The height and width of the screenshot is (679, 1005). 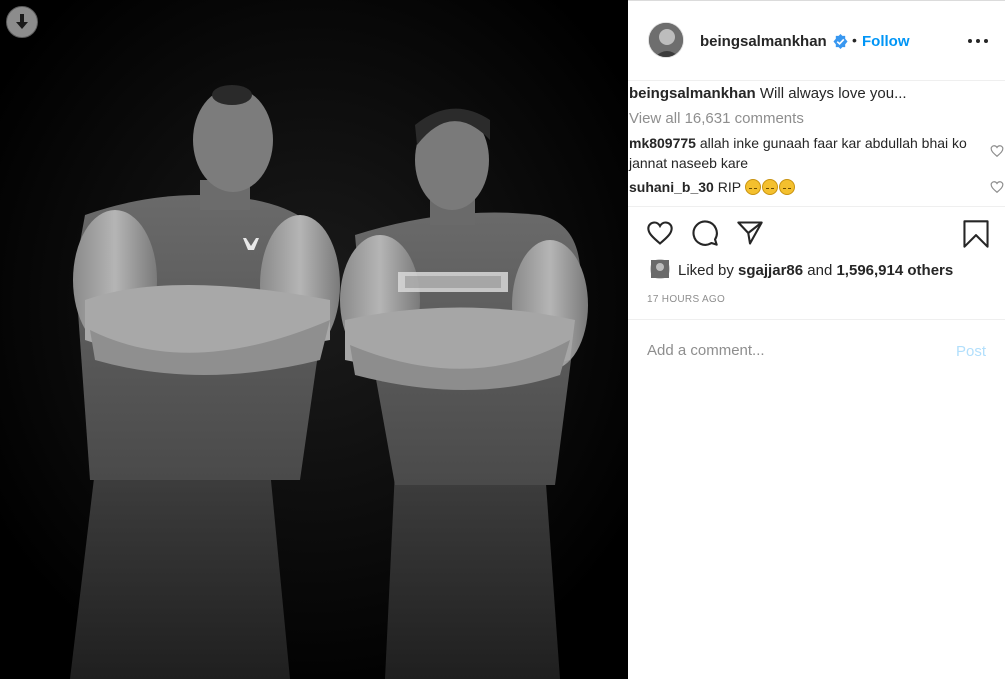 I want to click on liked-avatar-image, so click(x=660, y=269).